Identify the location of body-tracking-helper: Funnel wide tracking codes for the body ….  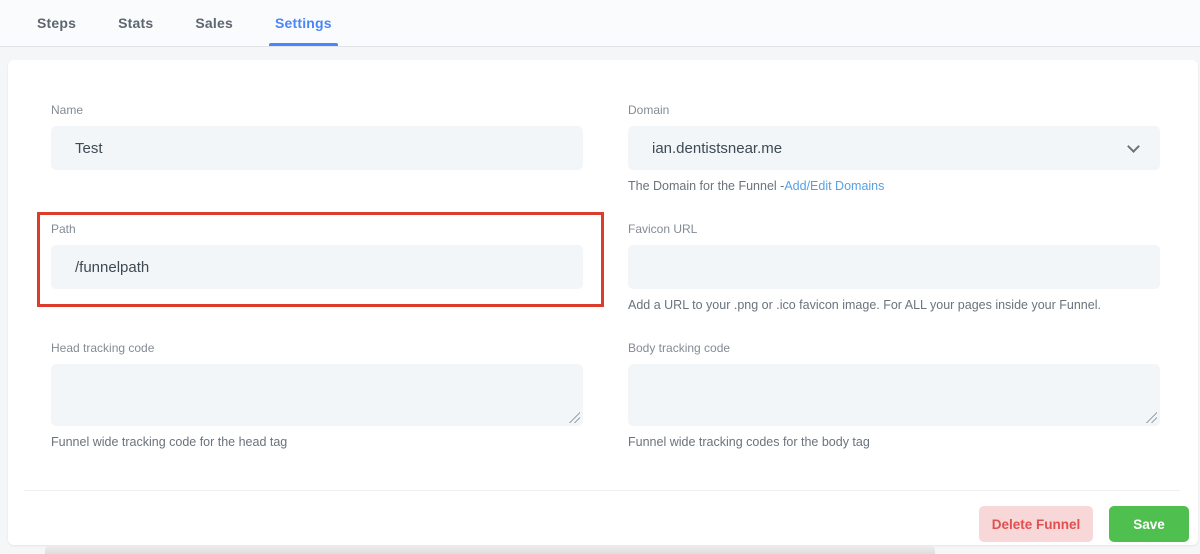
(749, 442).